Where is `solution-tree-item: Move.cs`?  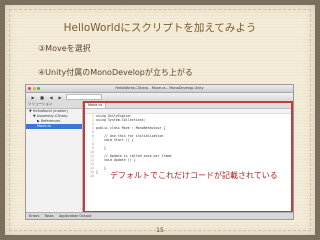
solution-tree-item: Move.cs is located at coordinates (54, 126).